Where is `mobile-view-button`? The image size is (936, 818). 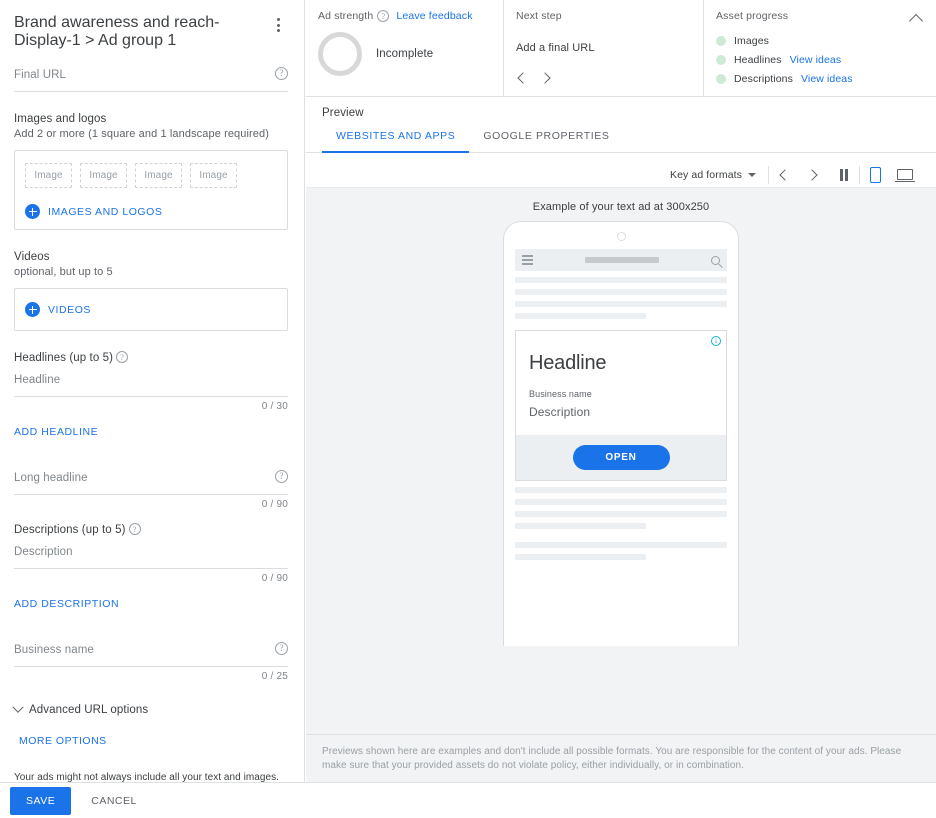 mobile-view-button is located at coordinates (875, 175).